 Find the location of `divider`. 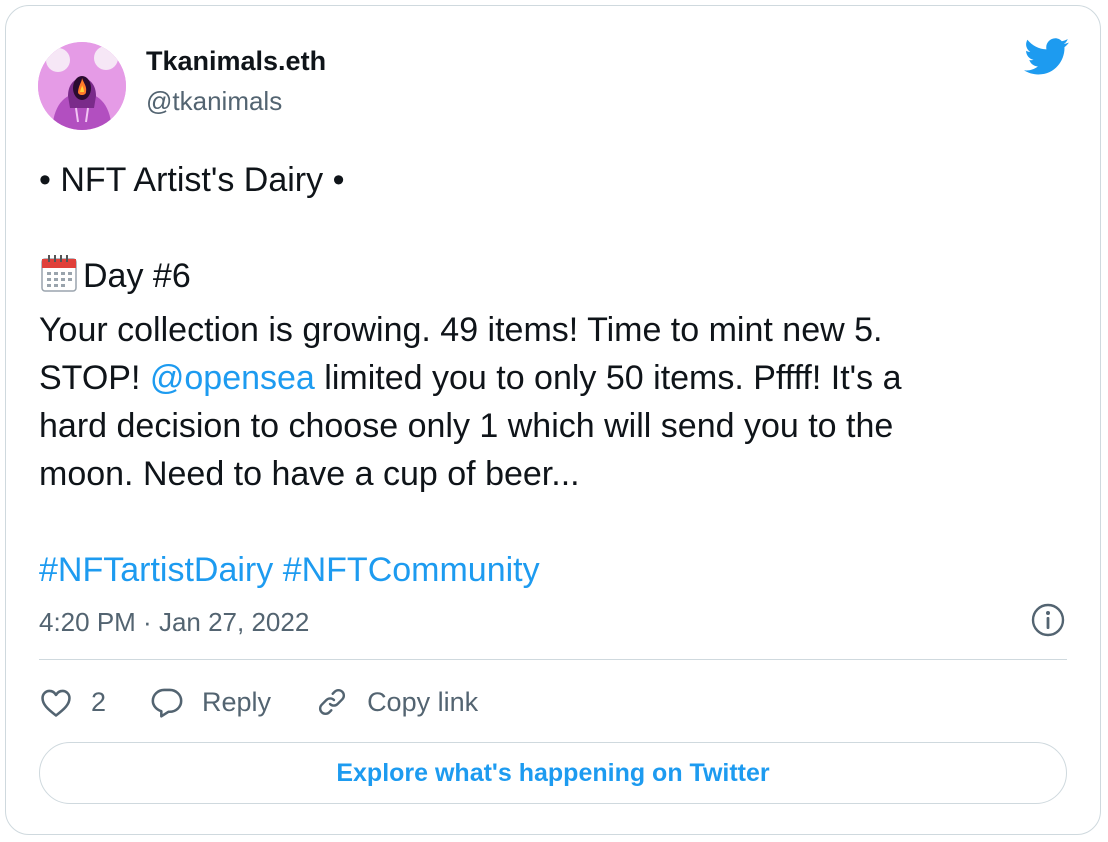

divider is located at coordinates (553, 659).